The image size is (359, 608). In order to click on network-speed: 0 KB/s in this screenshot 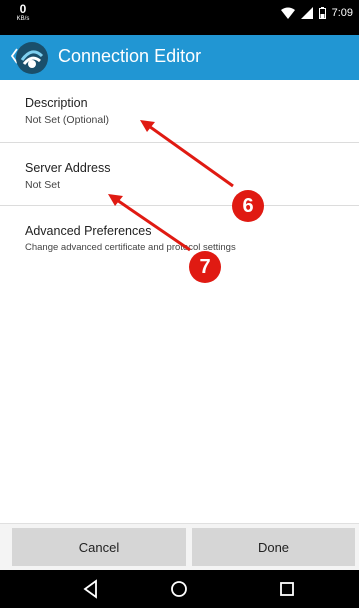, I will do `click(23, 12)`.